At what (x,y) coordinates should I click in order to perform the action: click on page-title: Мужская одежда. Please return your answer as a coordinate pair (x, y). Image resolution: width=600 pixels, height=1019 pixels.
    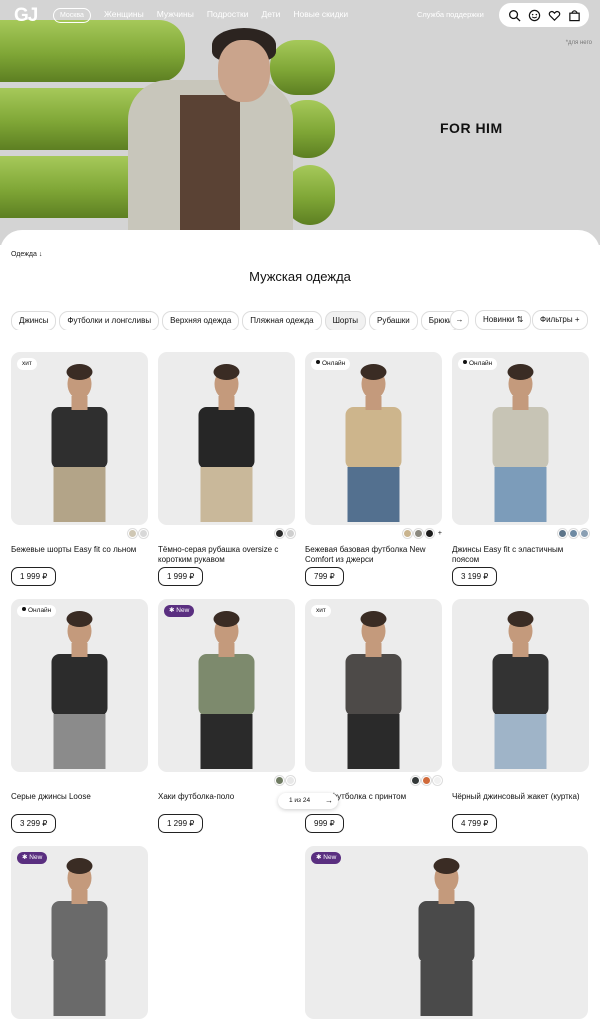
    Looking at the image, I should click on (300, 276).